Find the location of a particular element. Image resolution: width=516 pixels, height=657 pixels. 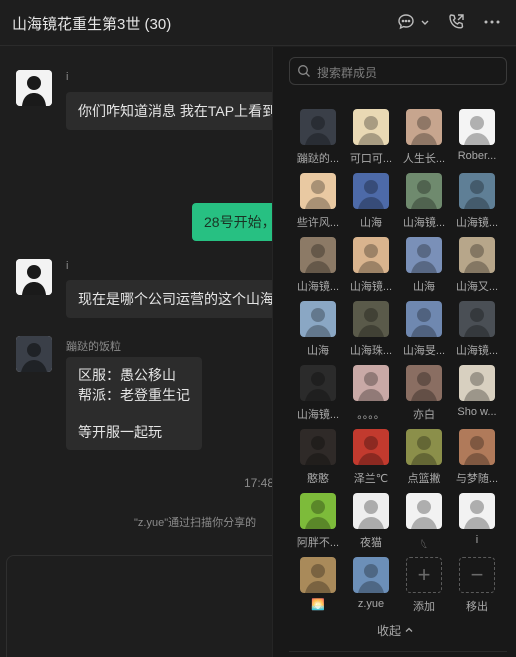

add-member-button: + 添加 is located at coordinates (424, 587).